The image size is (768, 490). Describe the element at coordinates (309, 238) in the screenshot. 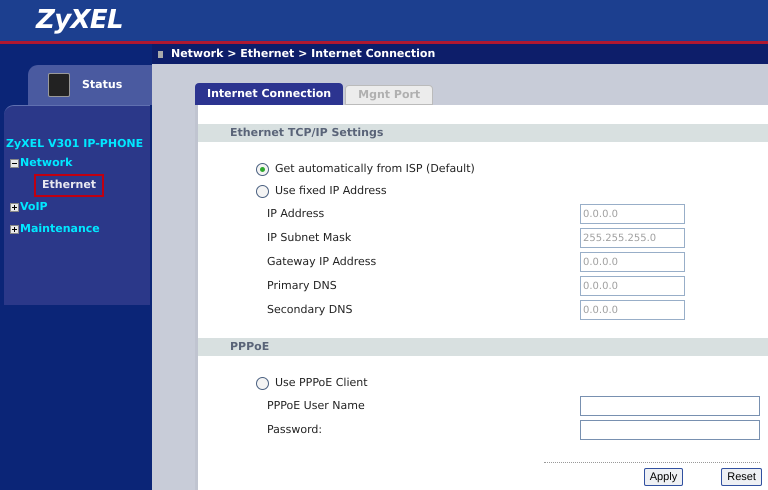

I see `field-label: IP Subnet Mask` at that location.